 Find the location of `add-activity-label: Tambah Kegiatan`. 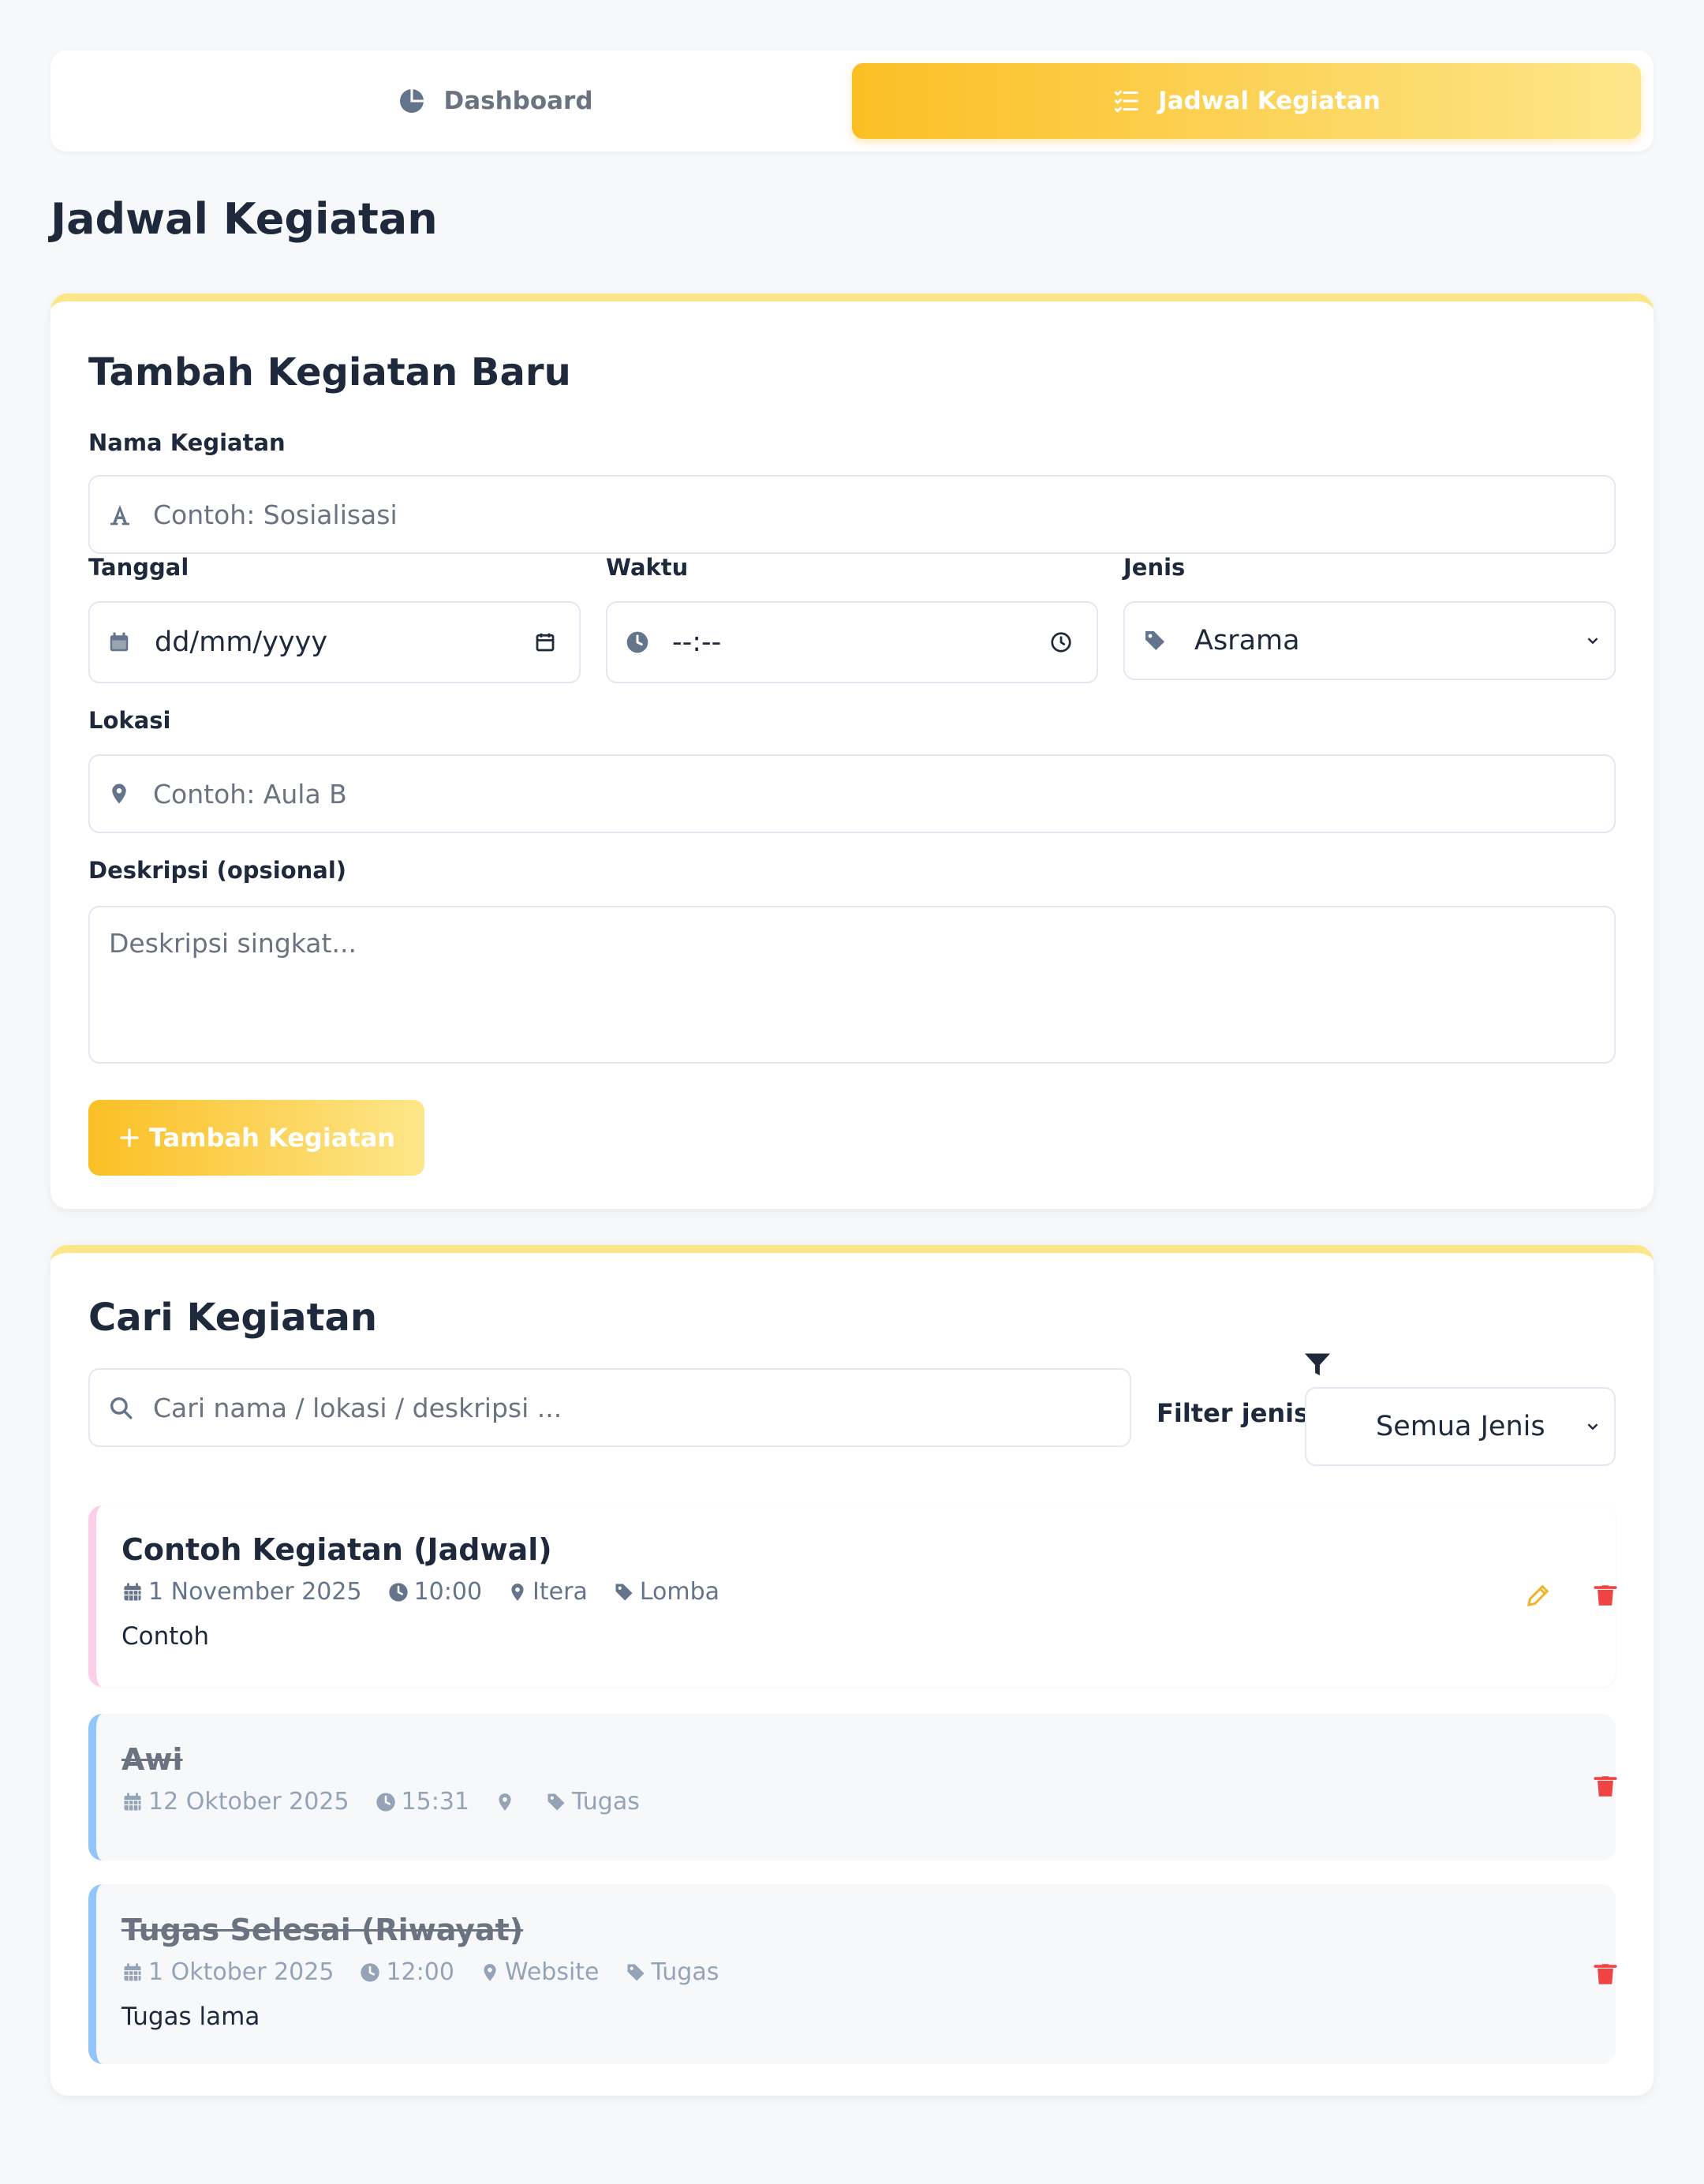

add-activity-label: Tambah Kegiatan is located at coordinates (272, 1138).